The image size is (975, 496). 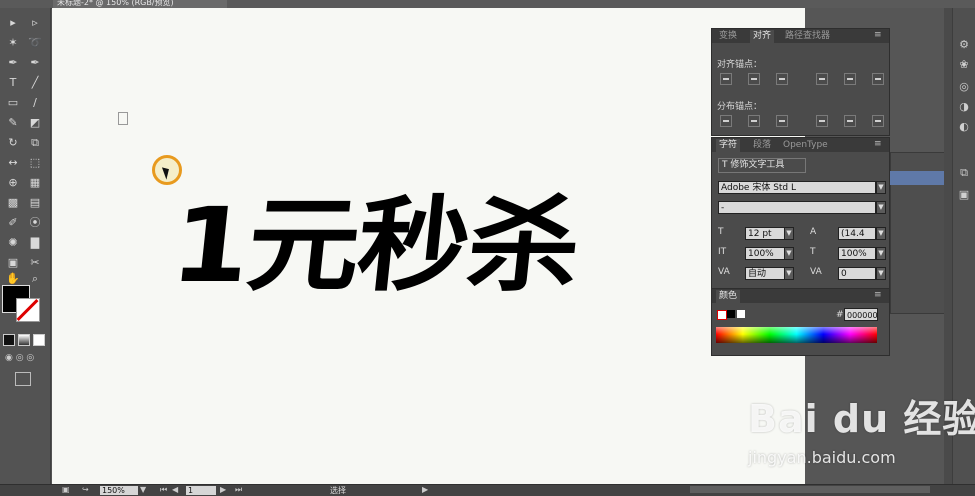 What do you see at coordinates (223, 489) in the screenshot?
I see `next-artboard-icon: ▶` at bounding box center [223, 489].